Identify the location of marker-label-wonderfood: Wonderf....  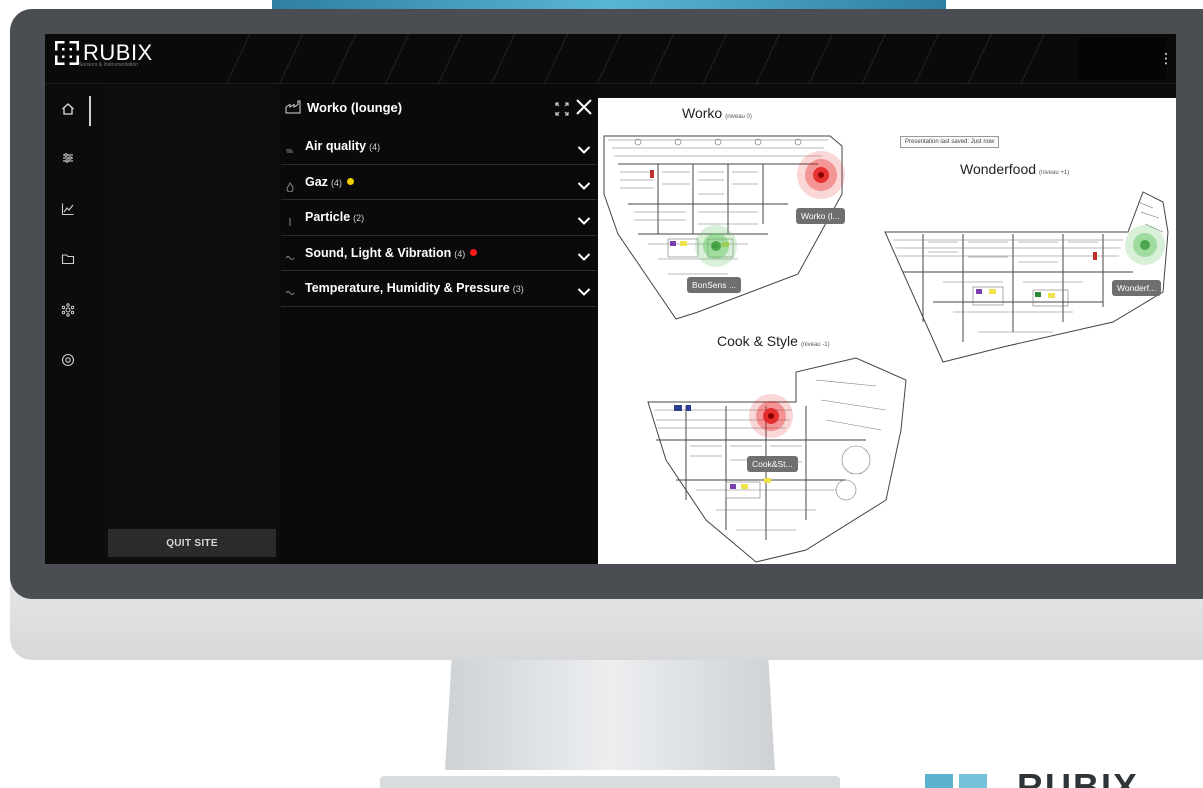
(1137, 288).